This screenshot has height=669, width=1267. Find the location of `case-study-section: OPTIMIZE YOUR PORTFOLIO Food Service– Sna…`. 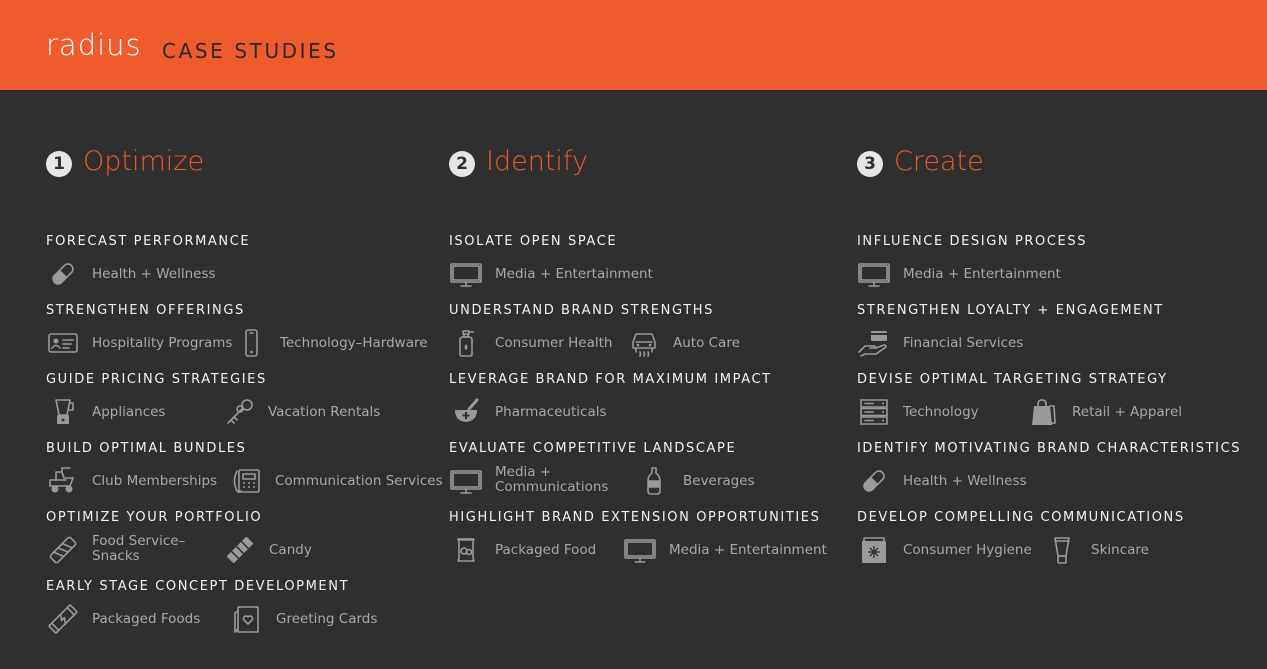

case-study-section: OPTIMIZE YOUR PORTFOLIO Food Service– Sna… is located at coordinates (179, 540).